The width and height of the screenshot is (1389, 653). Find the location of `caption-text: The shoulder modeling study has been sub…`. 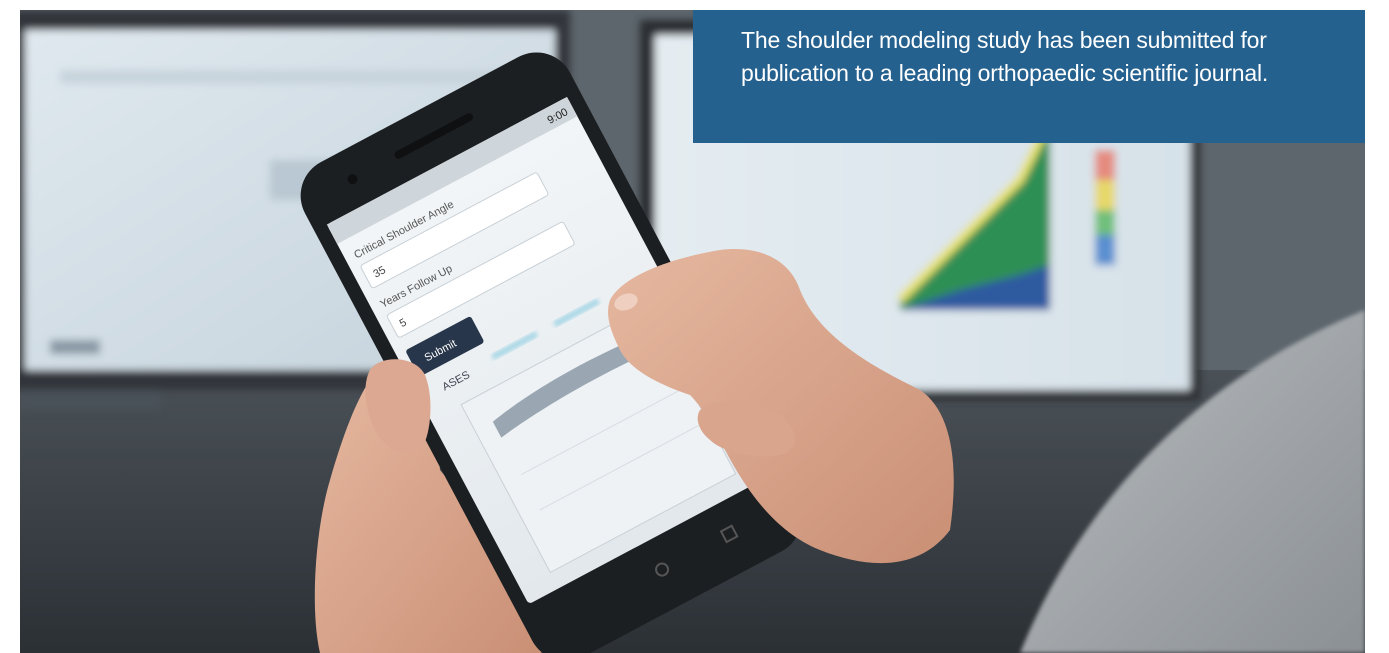

caption-text: The shoulder modeling study has been sub… is located at coordinates (1005, 56).